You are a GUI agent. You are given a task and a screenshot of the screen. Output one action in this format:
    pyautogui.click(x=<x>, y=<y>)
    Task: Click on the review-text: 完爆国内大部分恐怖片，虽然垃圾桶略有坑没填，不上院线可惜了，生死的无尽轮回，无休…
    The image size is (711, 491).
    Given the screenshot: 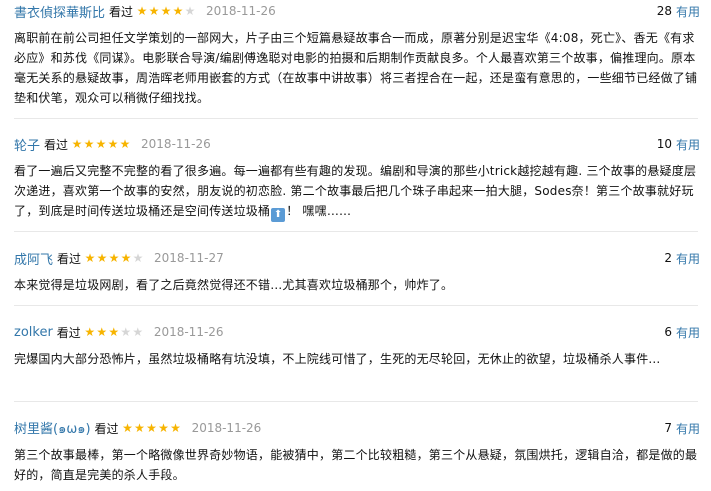 What is the action you would take?
    pyautogui.click(x=337, y=359)
    